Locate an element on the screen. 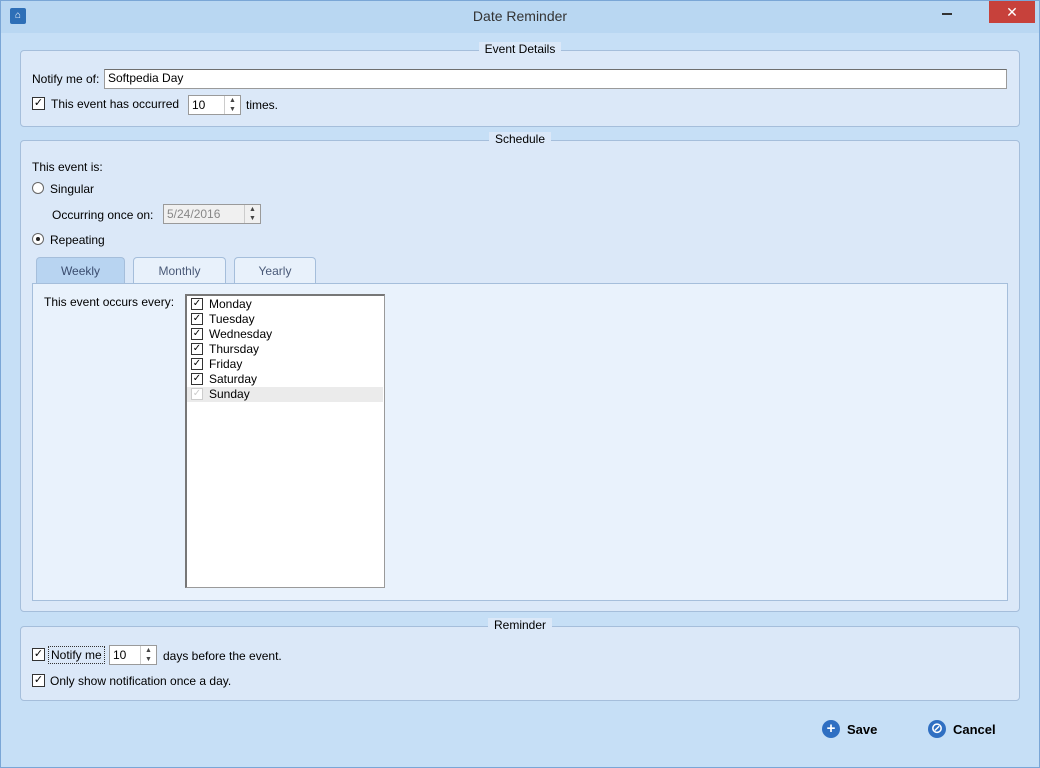 The image size is (1040, 768). notify-me-checkbox is located at coordinates (38, 654).